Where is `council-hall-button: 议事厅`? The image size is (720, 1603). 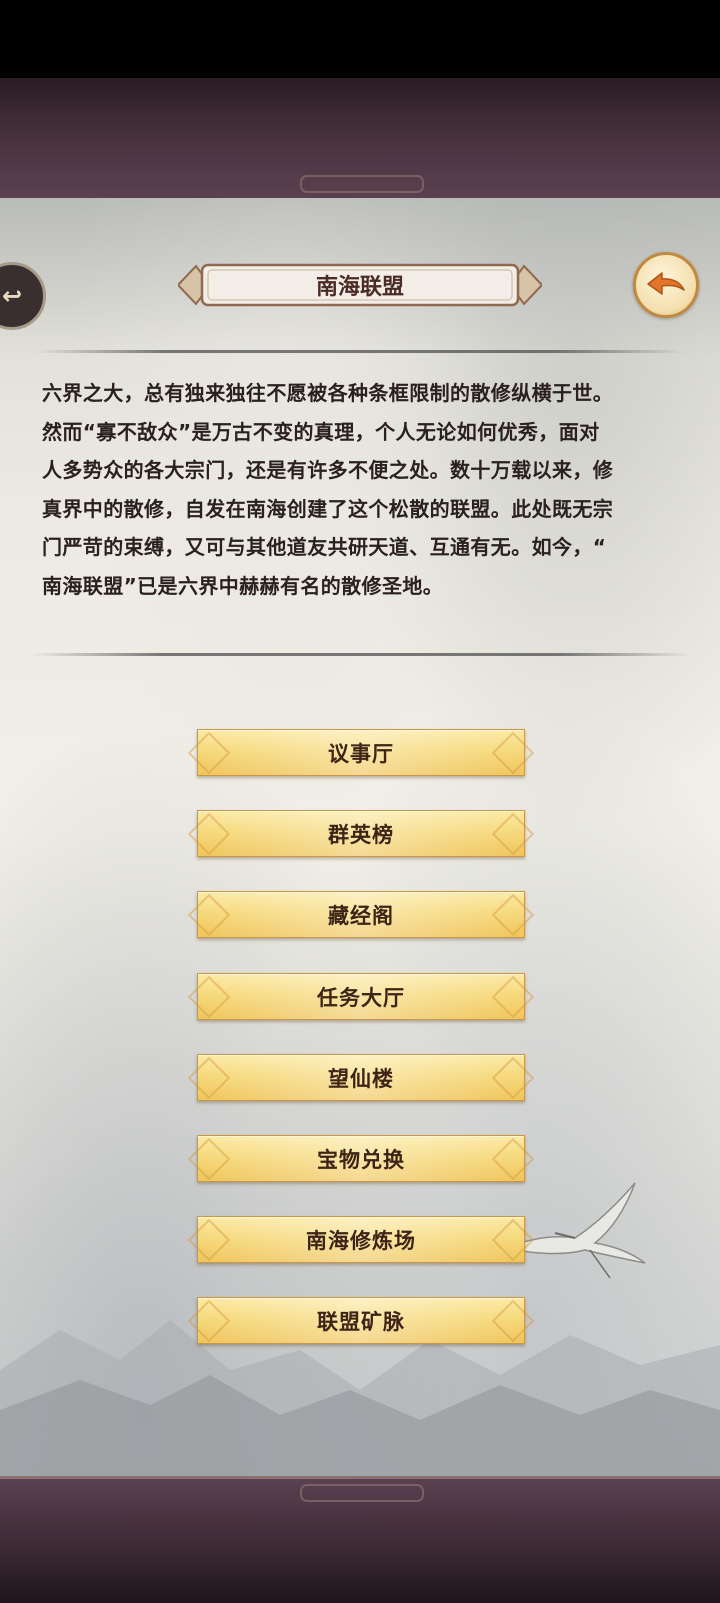 council-hall-button: 议事厅 is located at coordinates (361, 752).